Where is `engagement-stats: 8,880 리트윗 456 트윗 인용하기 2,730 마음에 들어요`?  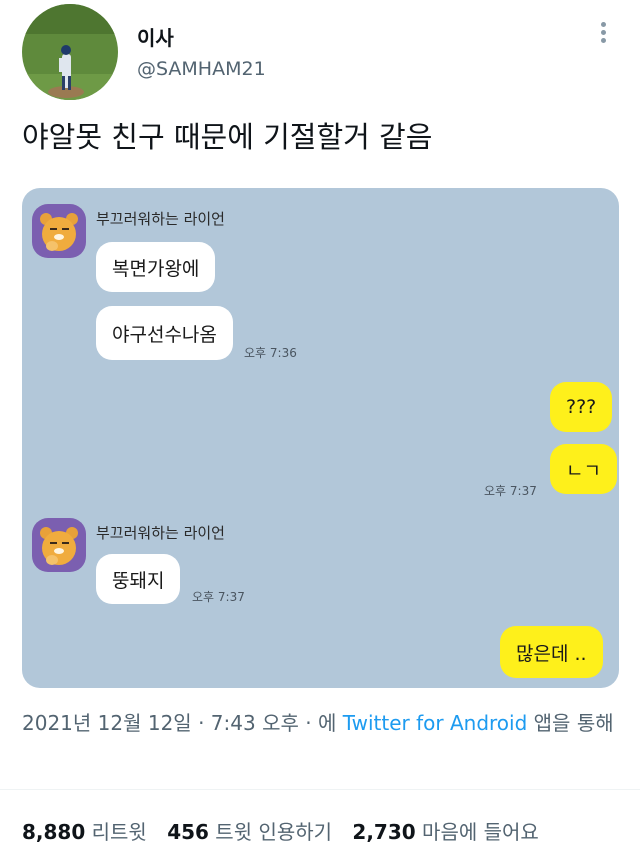
engagement-stats: 8,880 리트윗 456 트윗 인용하기 2,730 마음에 들어요 is located at coordinates (280, 830).